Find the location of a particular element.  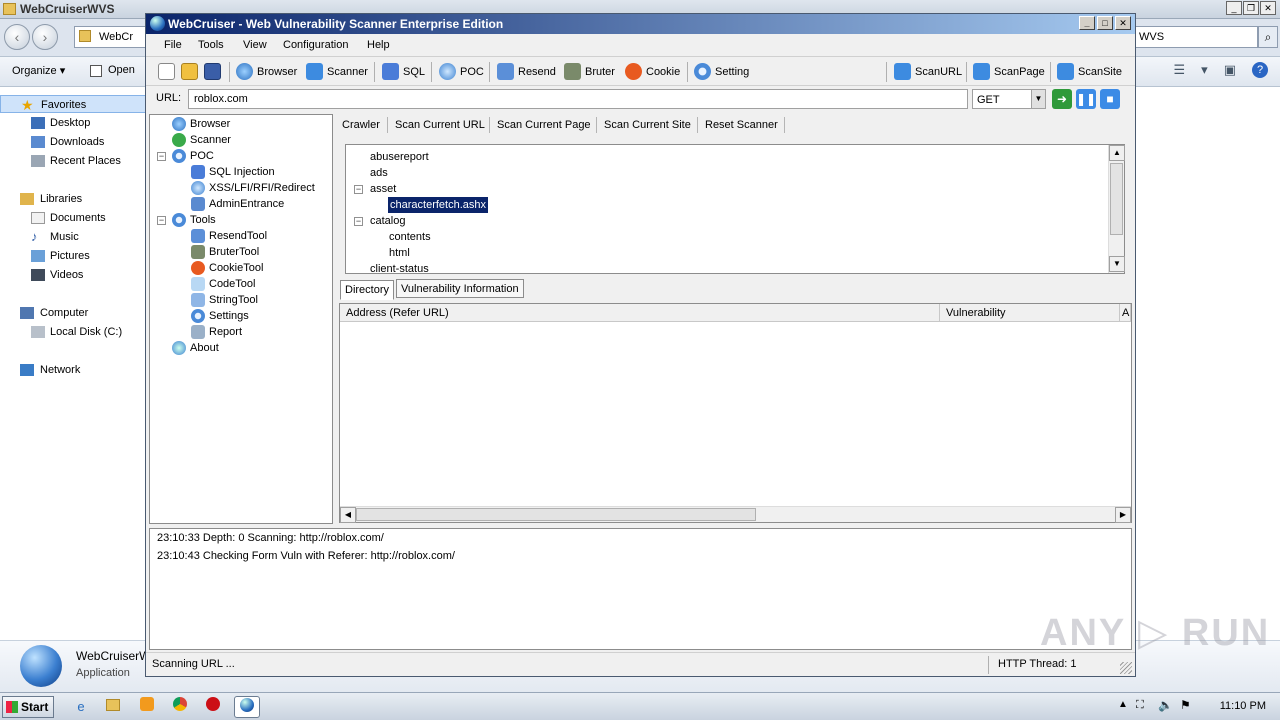

scroll-up-icon: ▲ is located at coordinates (1117, 153).